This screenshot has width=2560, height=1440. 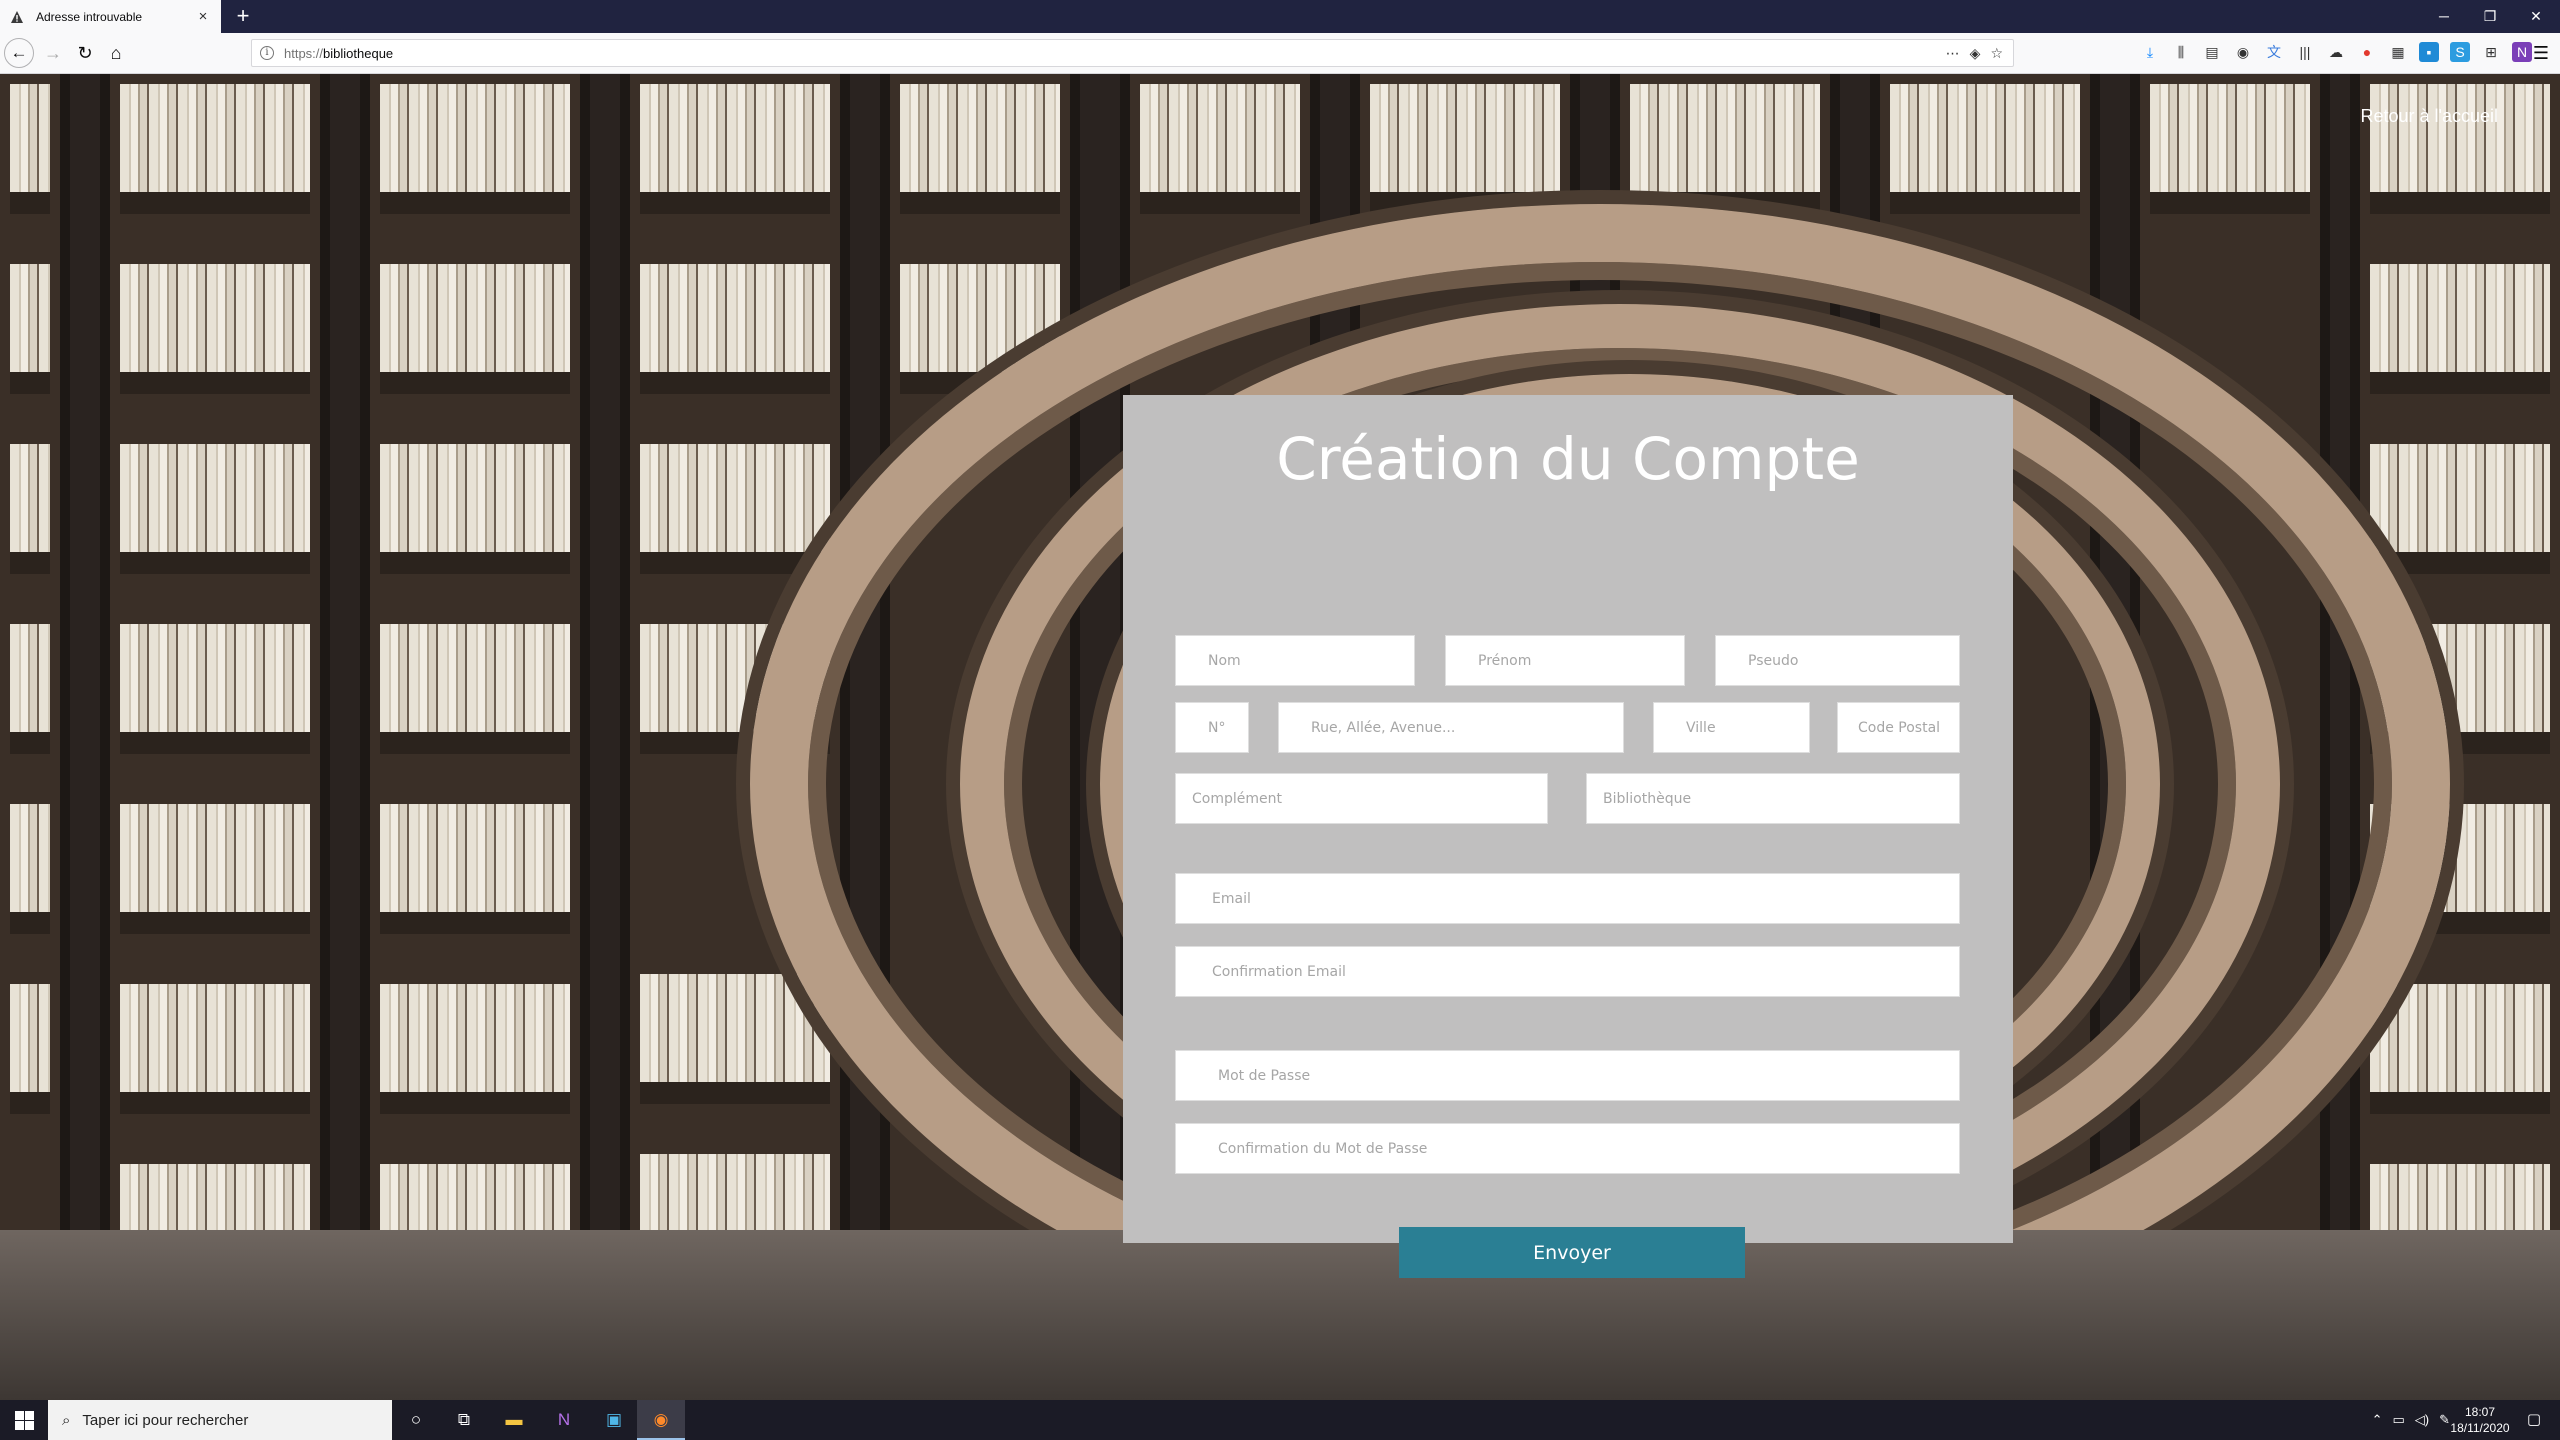 I want to click on library-icon: ⫼, so click(x=2181, y=52).